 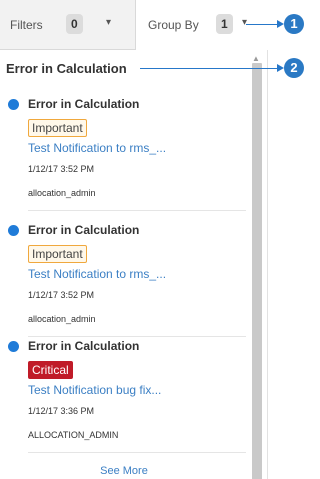 What do you see at coordinates (109, 22) in the screenshot?
I see `filters-chevron-down-icon: ▾` at bounding box center [109, 22].